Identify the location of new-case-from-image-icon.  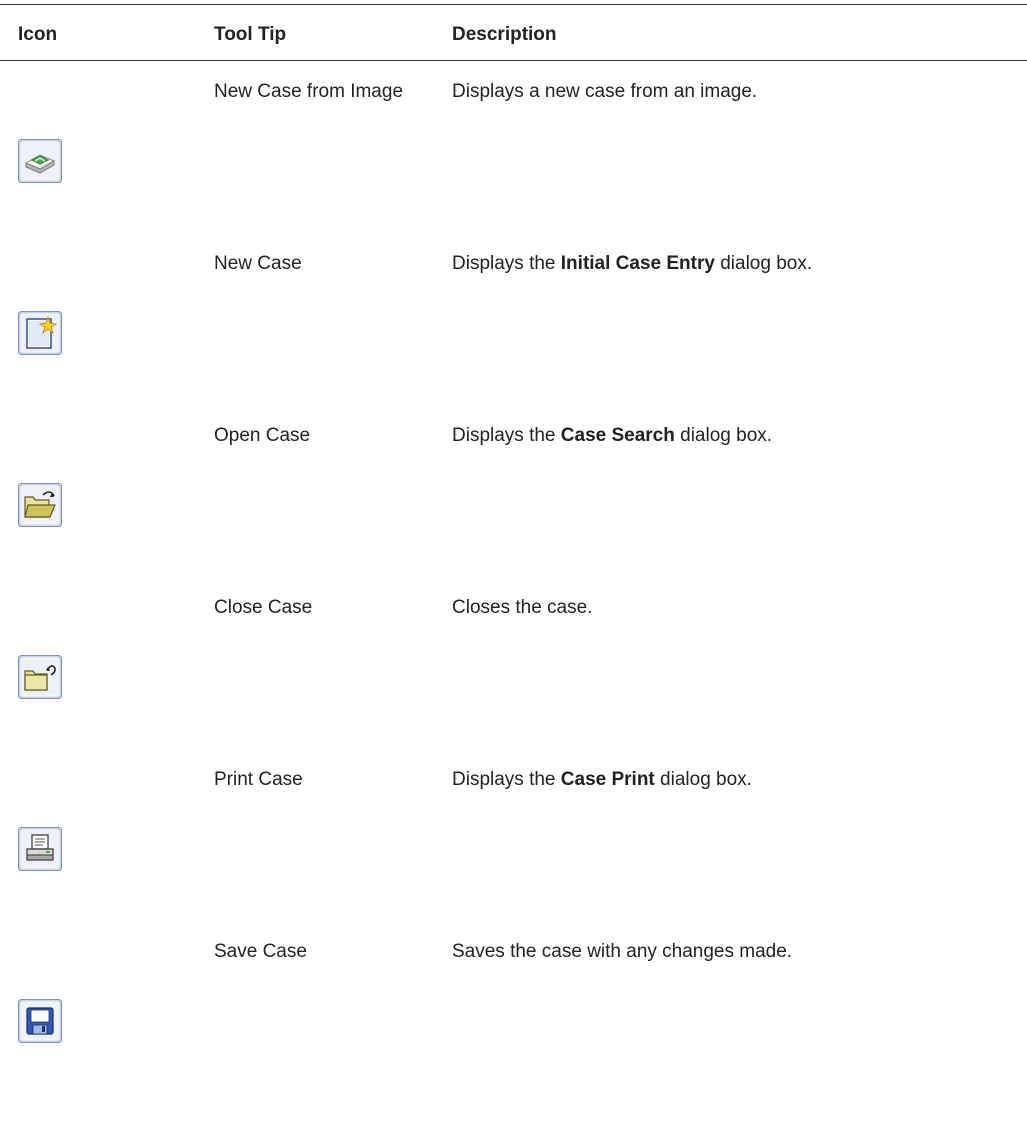
(40, 161).